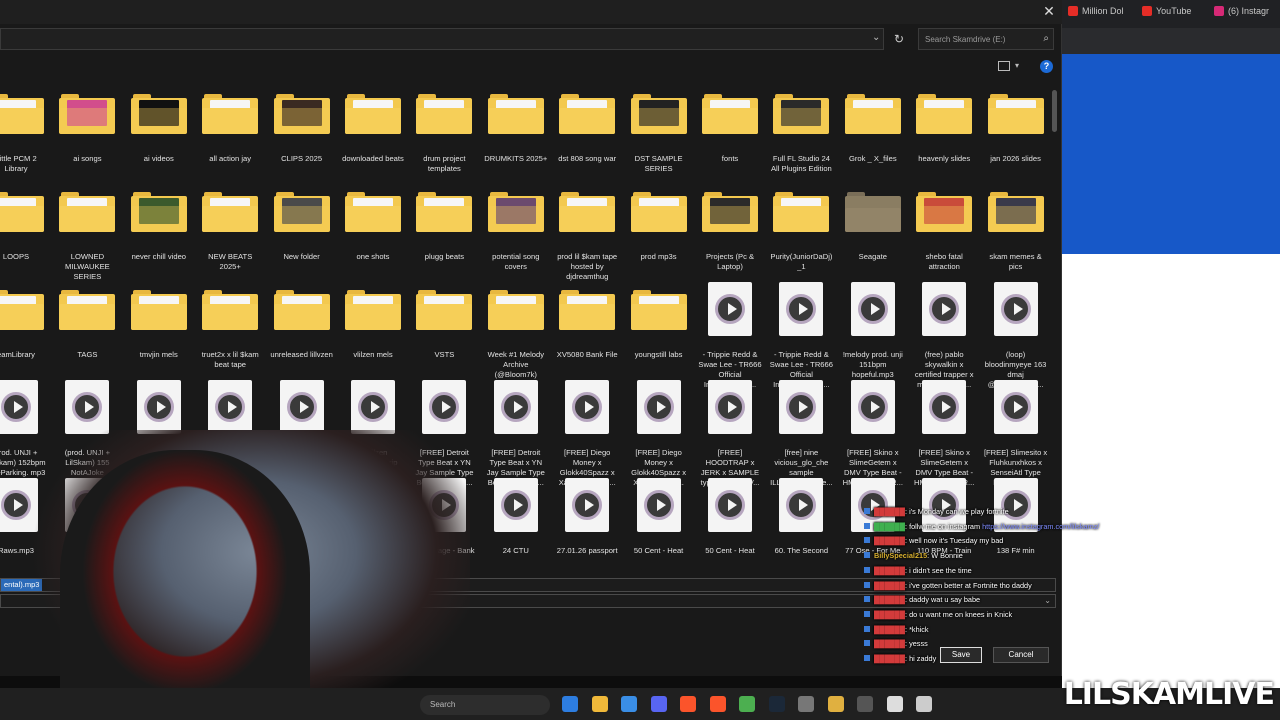 Image resolution: width=1280 pixels, height=720 pixels. I want to click on folder-item: Purity(JuniorDaDj)_1, so click(801, 230).